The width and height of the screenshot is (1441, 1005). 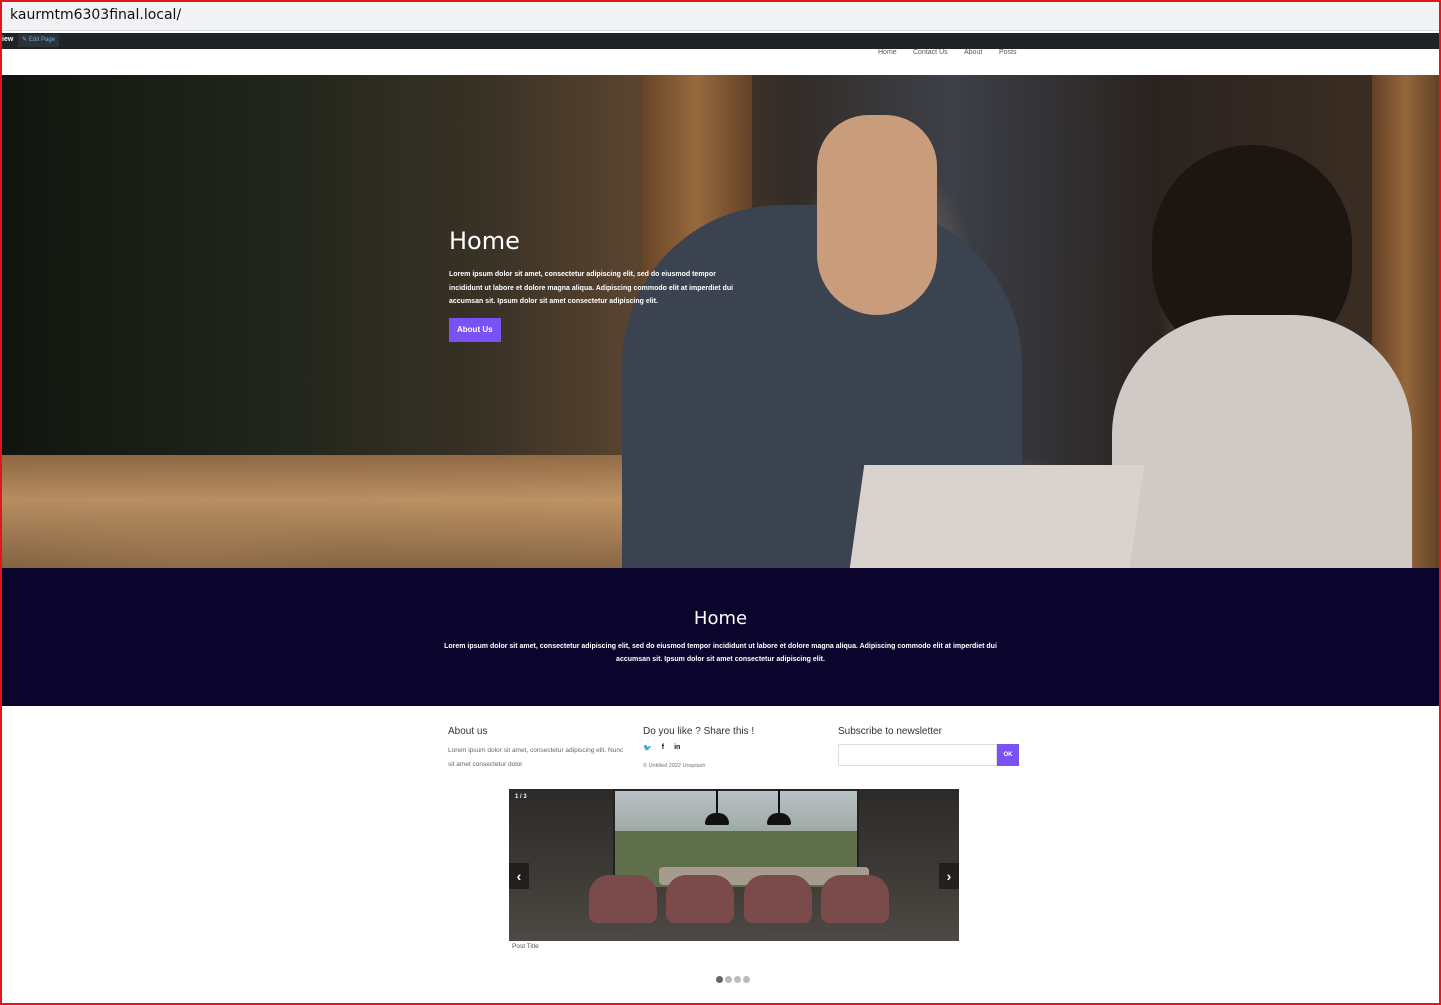 I want to click on hero-title: Home, so click(x=484, y=241).